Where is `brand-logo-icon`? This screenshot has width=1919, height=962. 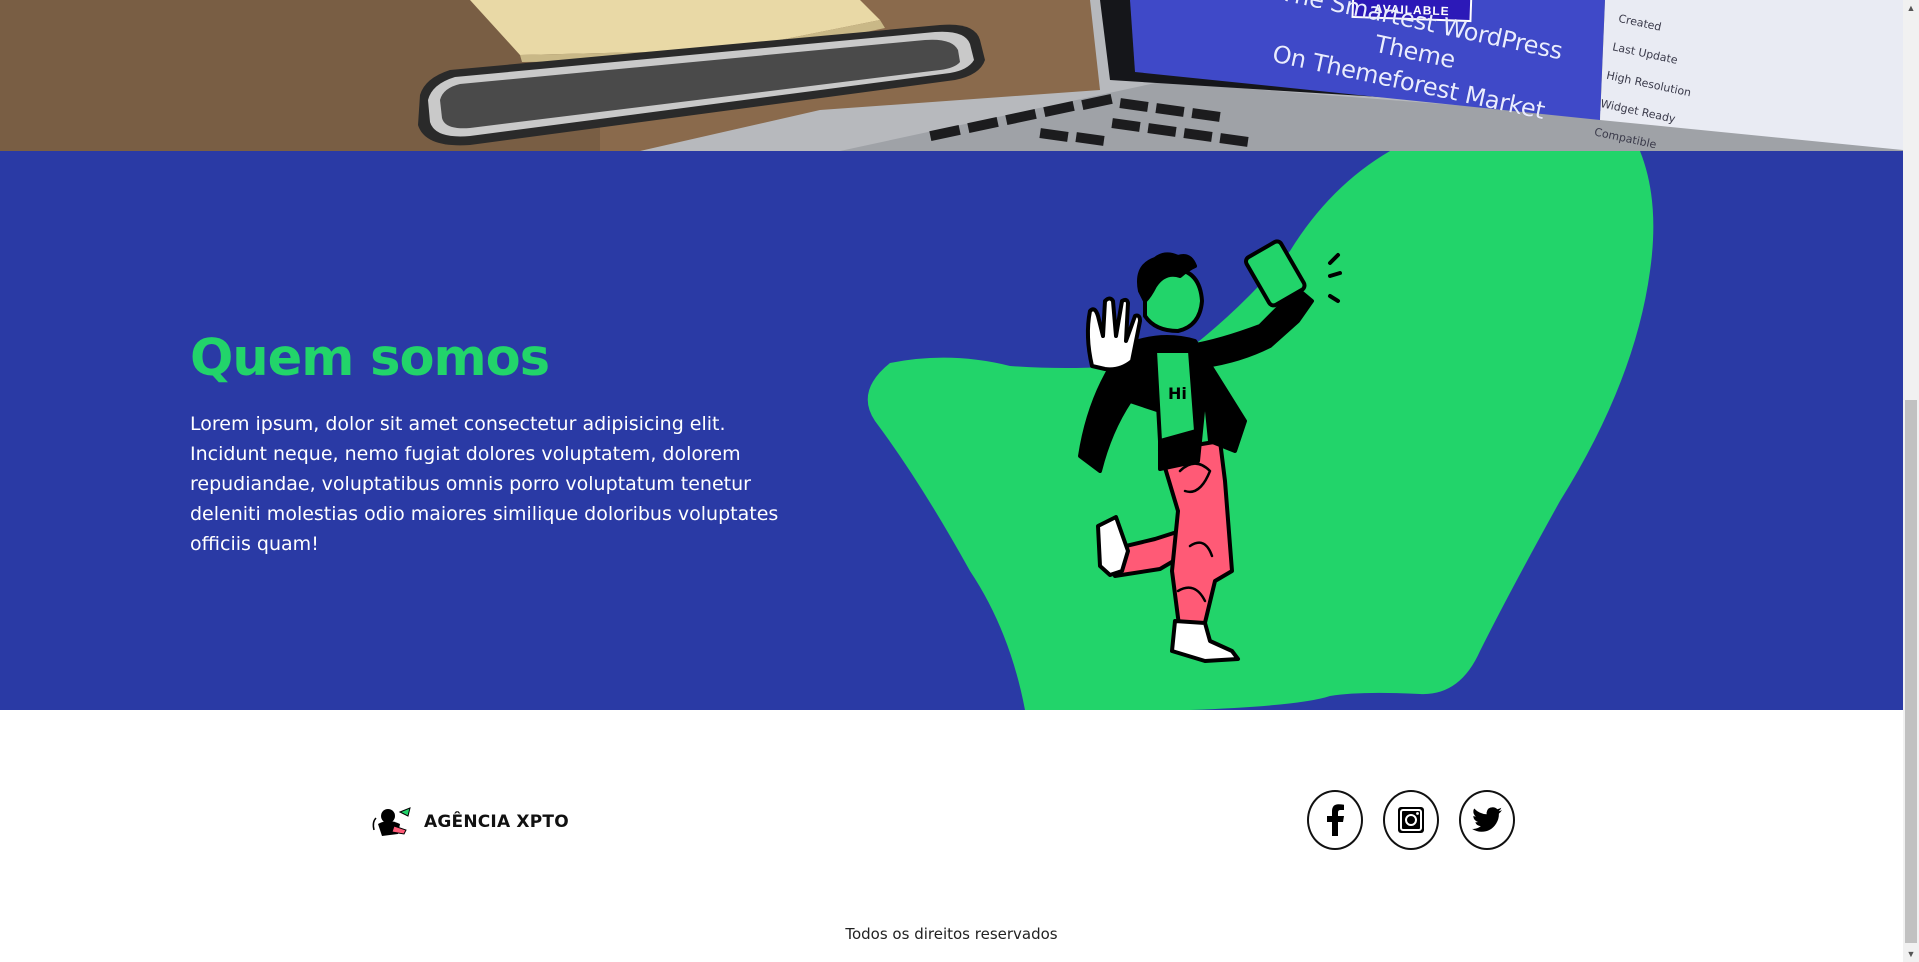 brand-logo-icon is located at coordinates (391, 821).